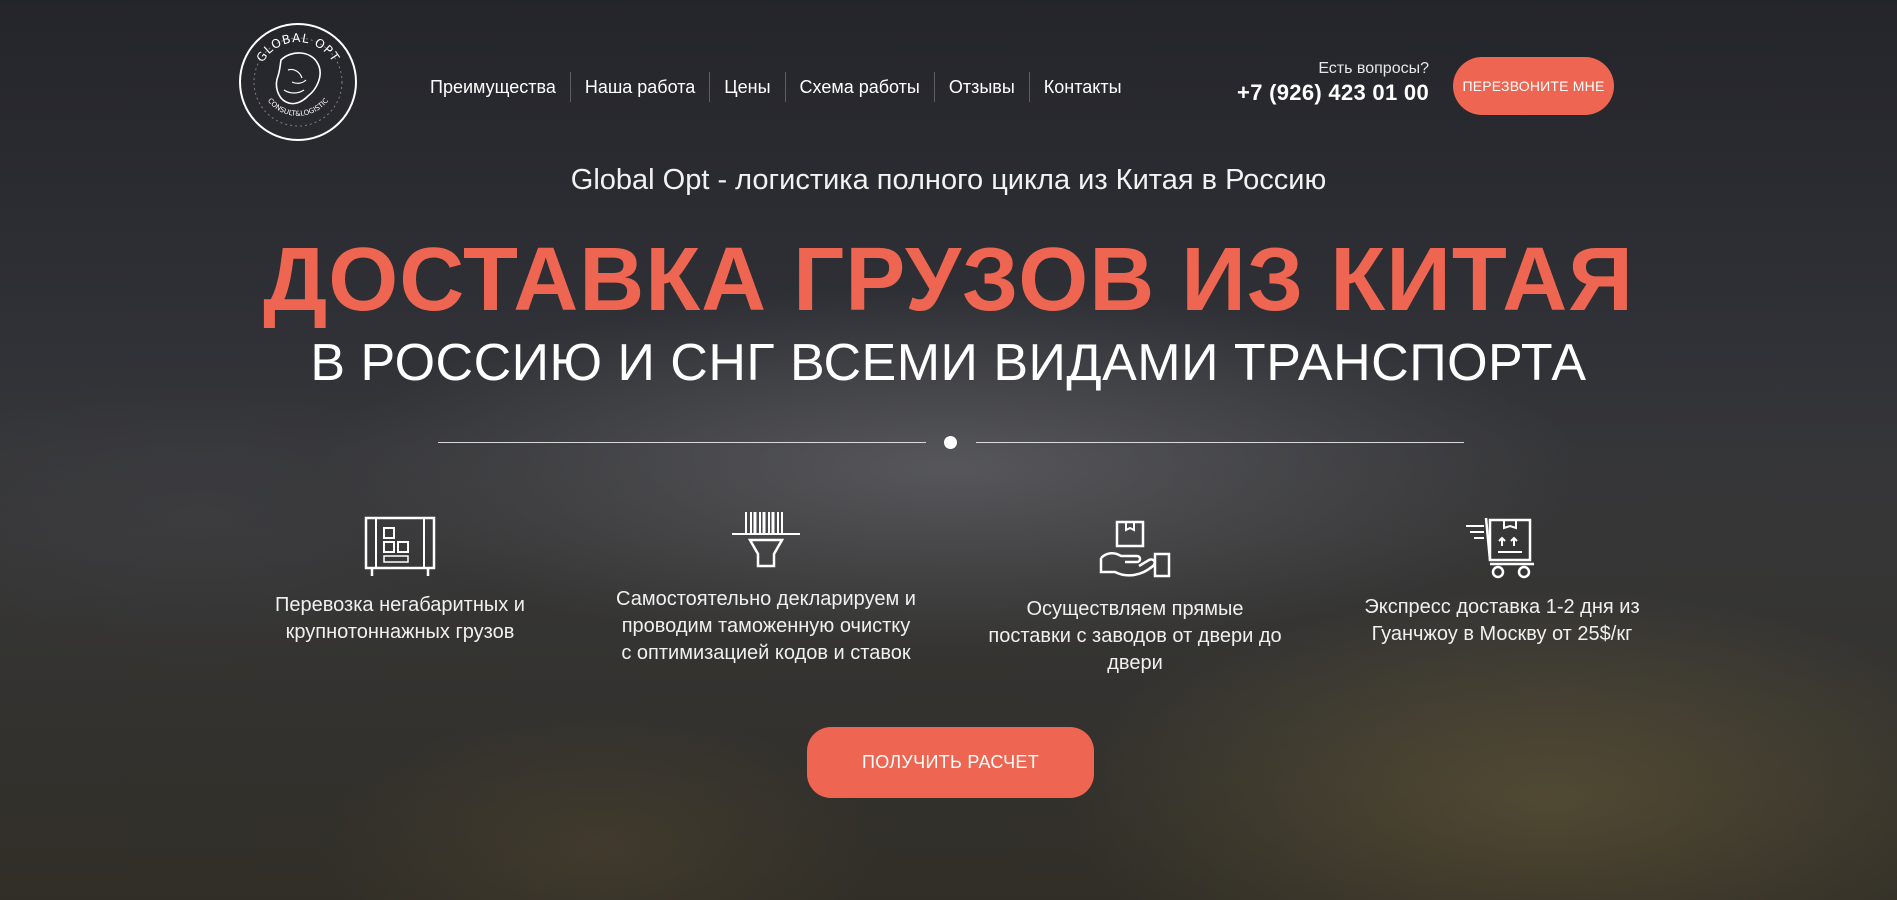 The width and height of the screenshot is (1897, 900). I want to click on nav-item-our-work: Наша работа, so click(639, 87).